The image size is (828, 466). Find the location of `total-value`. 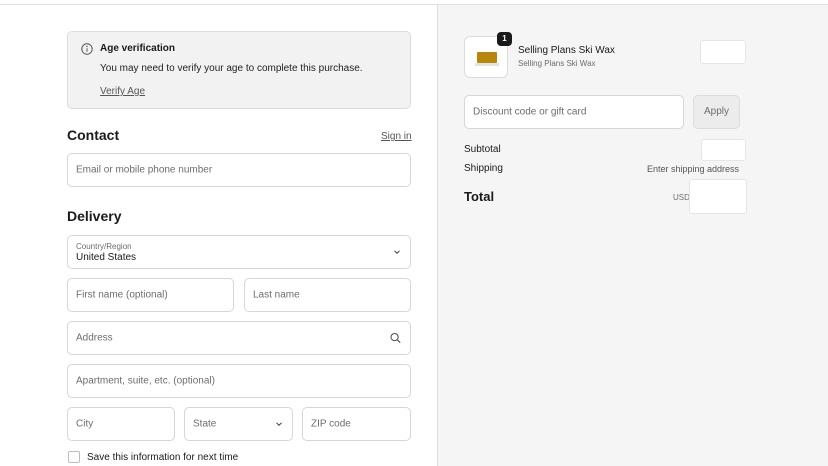

total-value is located at coordinates (718, 196).